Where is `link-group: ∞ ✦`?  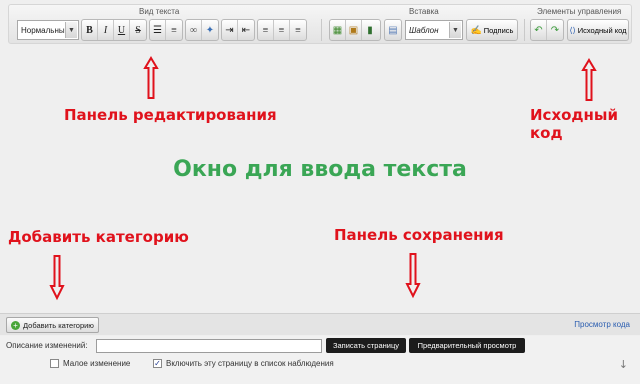
link-group: ∞ ✦ is located at coordinates (202, 30).